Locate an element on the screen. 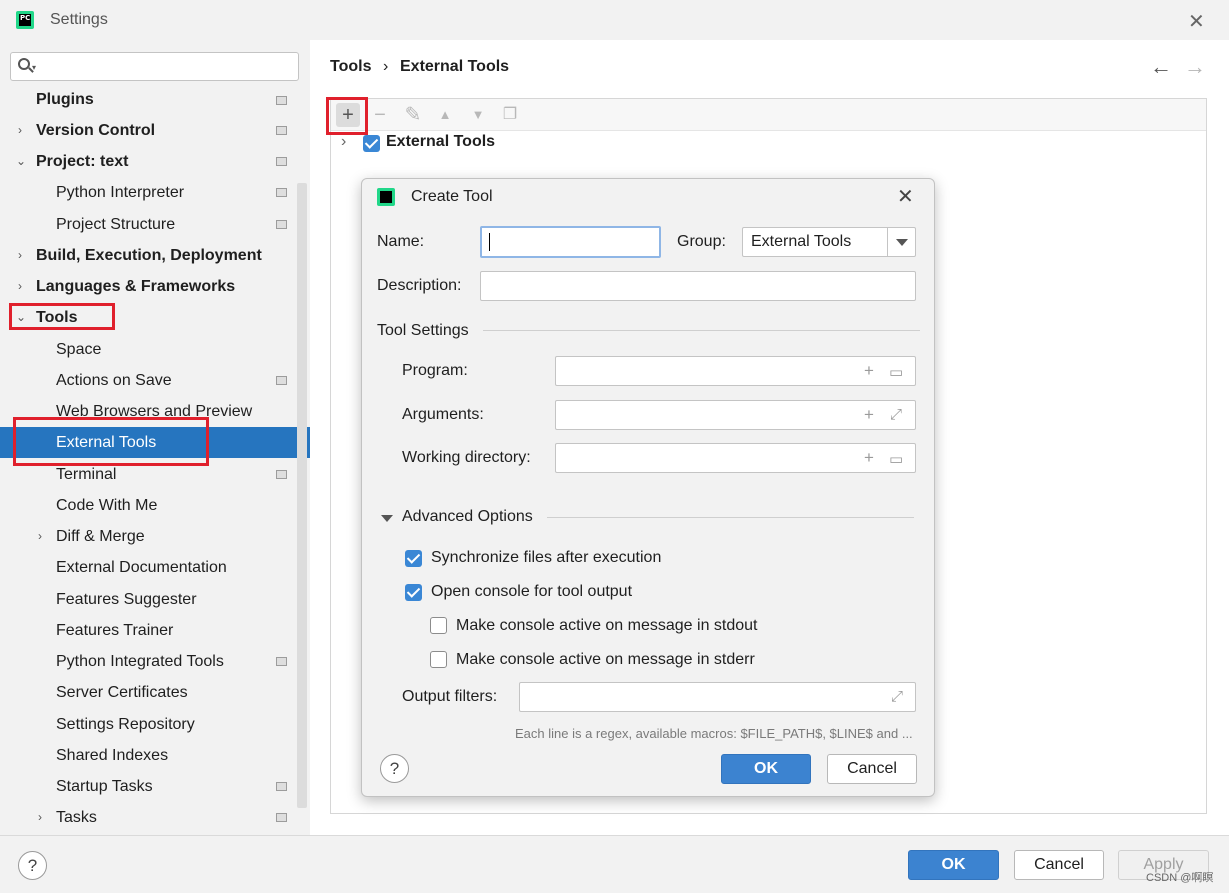 The image size is (1229, 893). back-arrow-icon: ← is located at coordinates (1161, 67).